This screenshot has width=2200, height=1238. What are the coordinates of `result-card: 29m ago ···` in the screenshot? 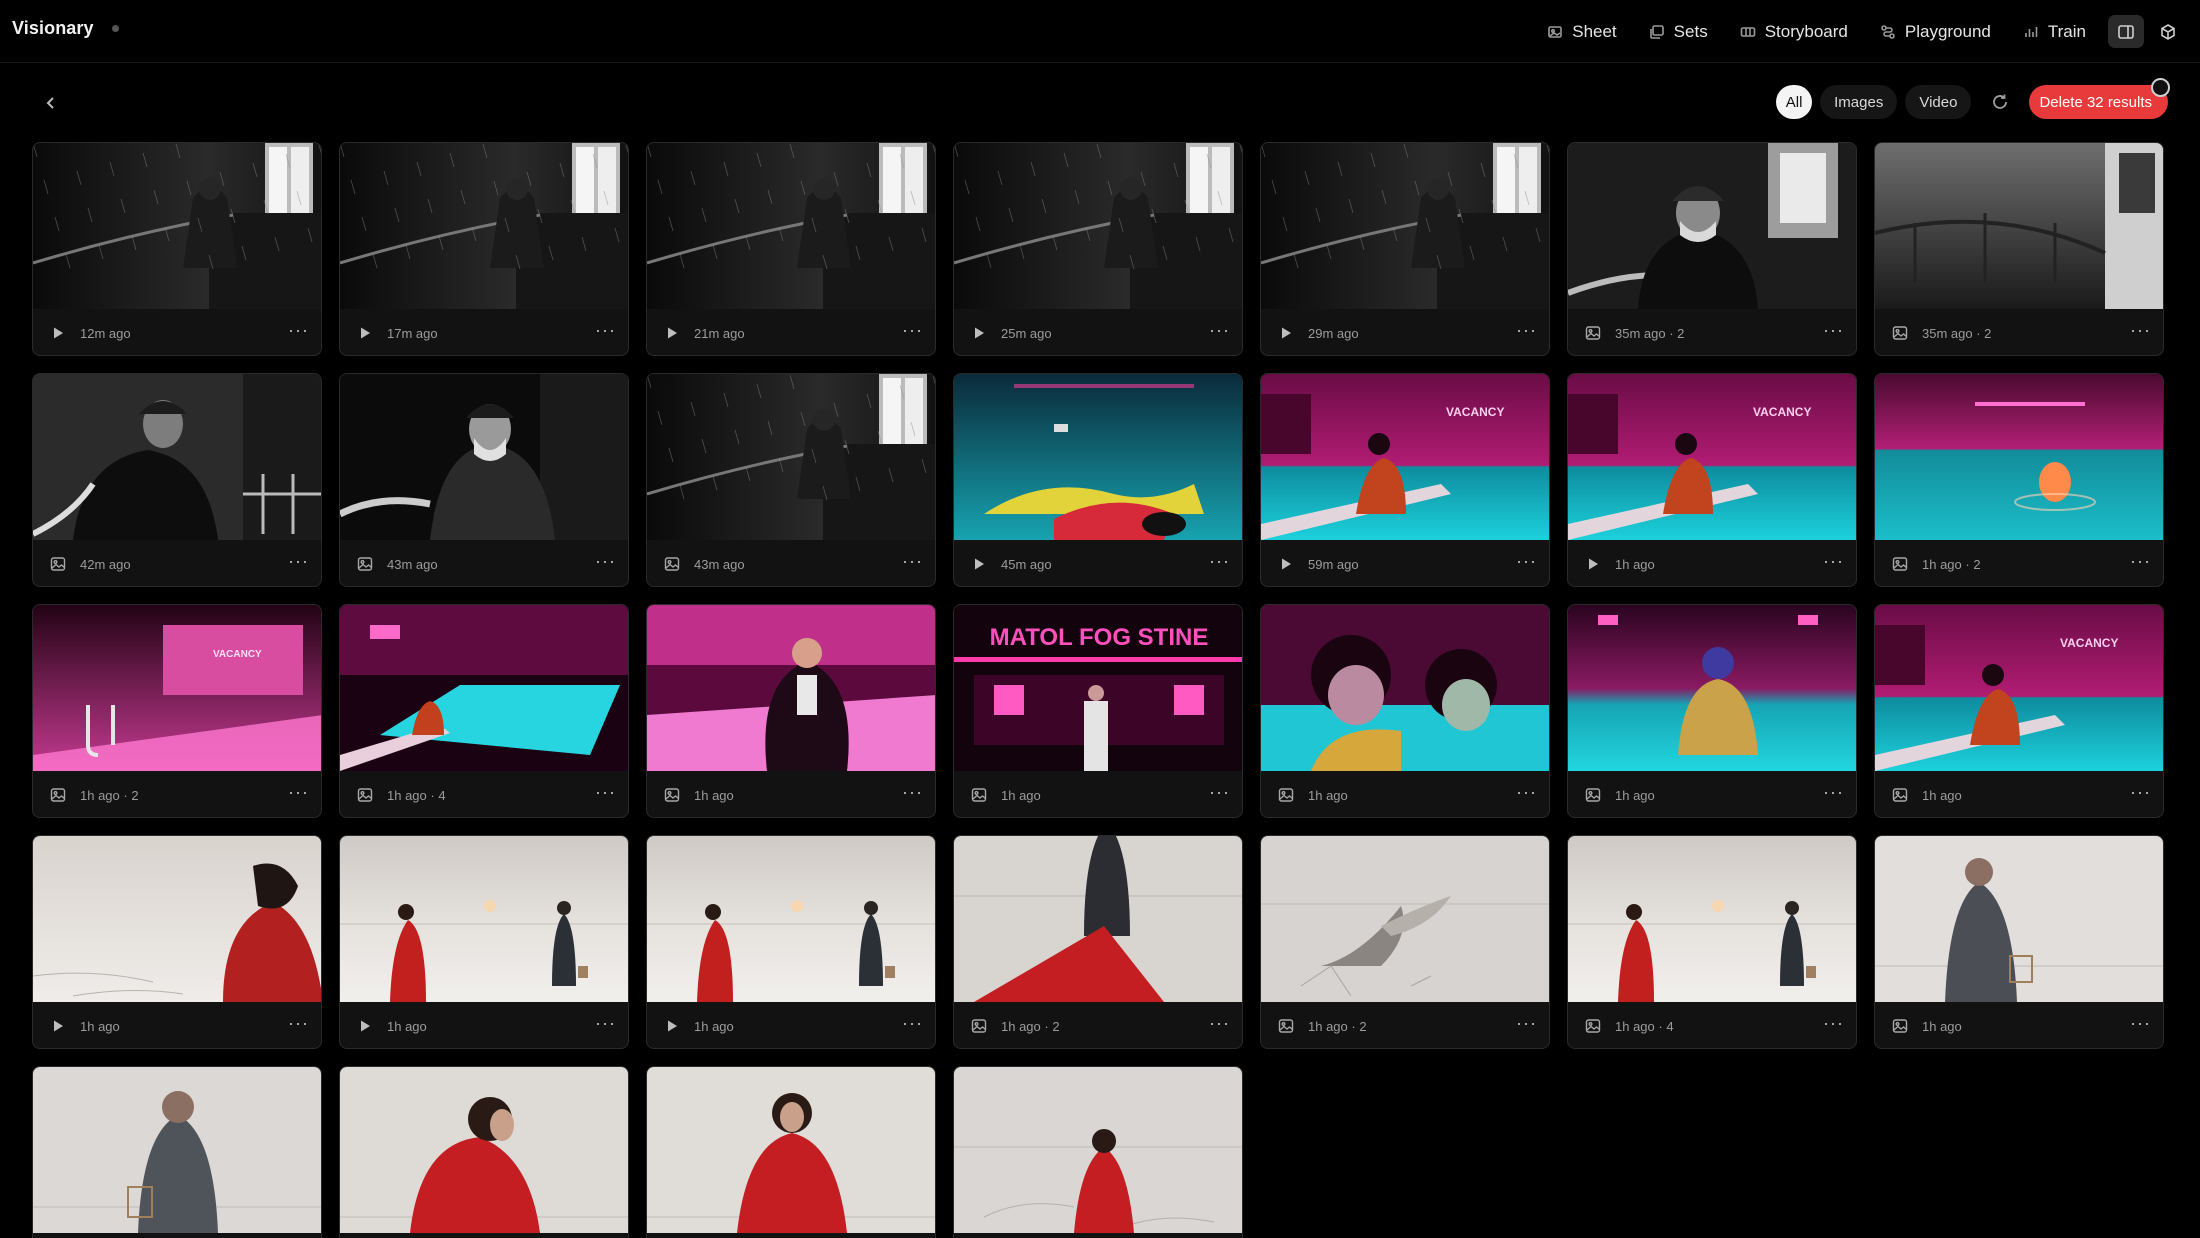 It's located at (1405, 249).